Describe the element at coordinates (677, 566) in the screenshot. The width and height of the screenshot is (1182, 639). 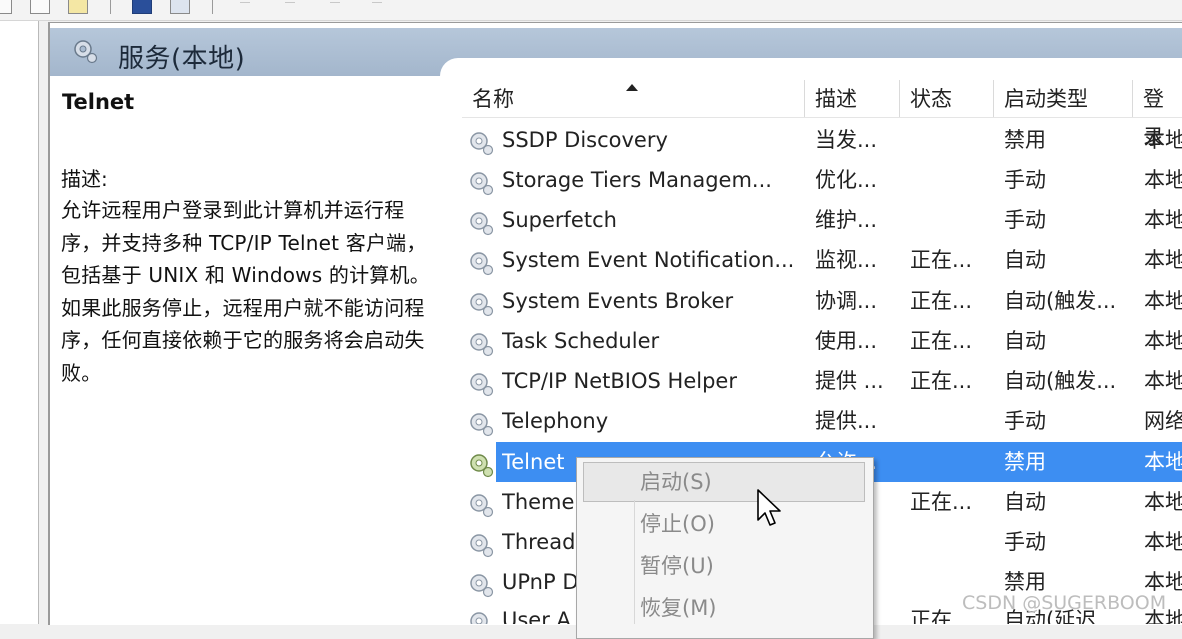
I see `menu-item-pause: 暂停(U)` at that location.